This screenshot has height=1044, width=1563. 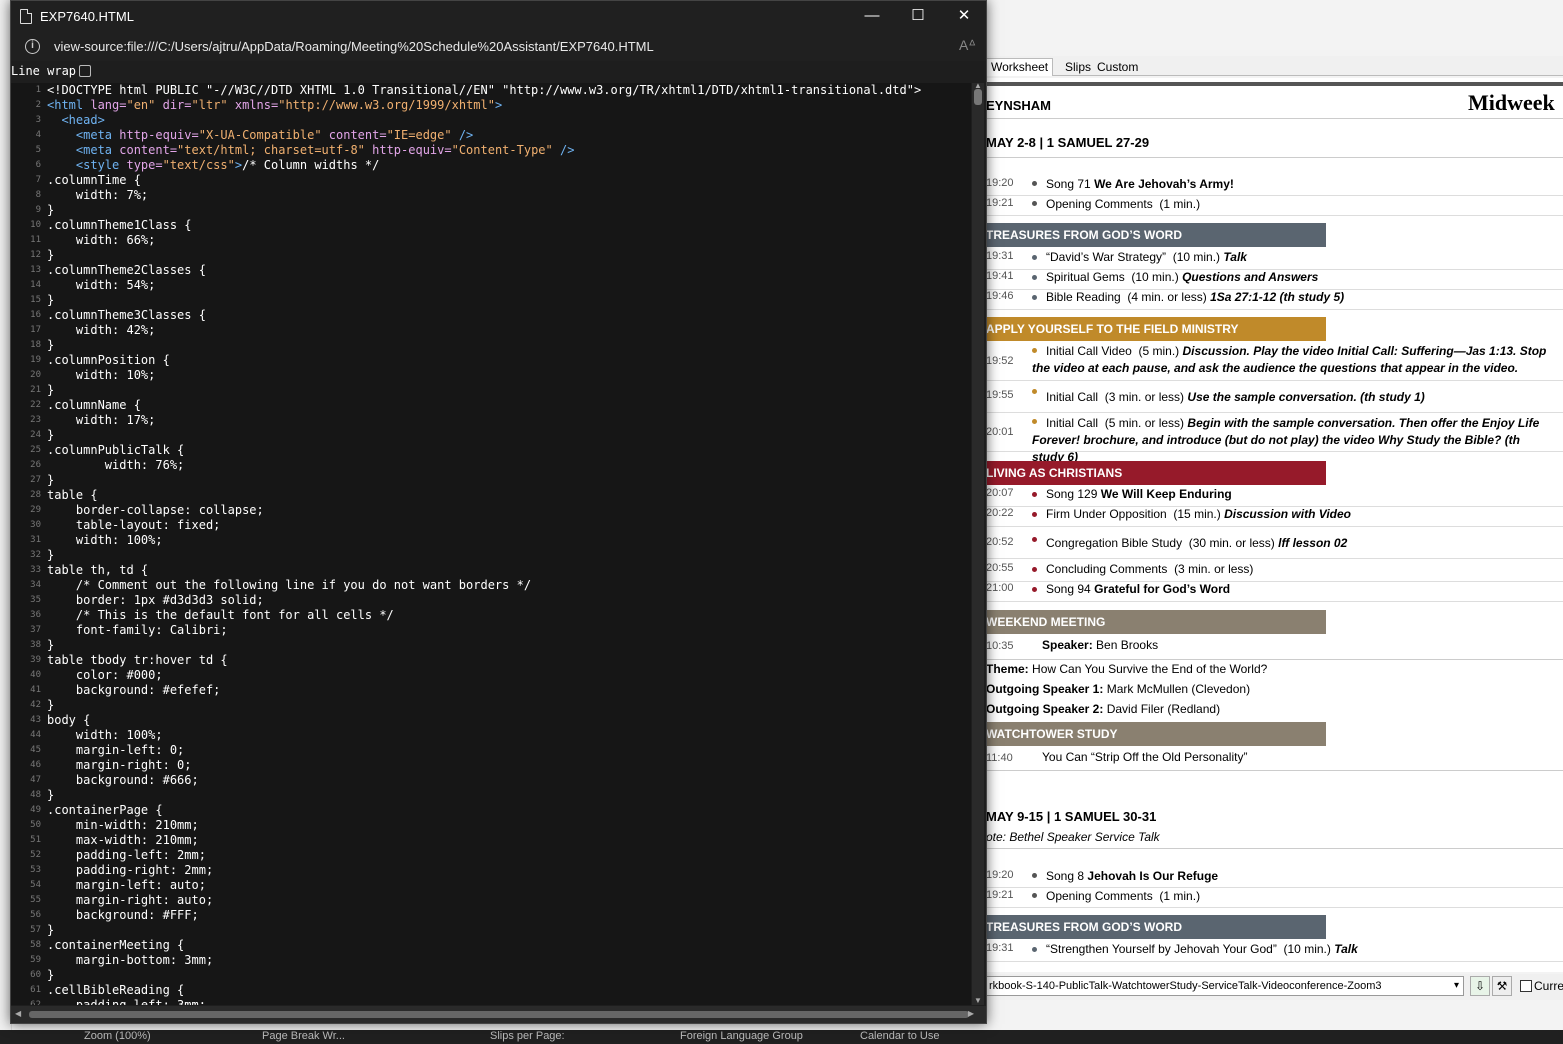 What do you see at coordinates (35, 705) in the screenshot?
I see `line-number: 42` at bounding box center [35, 705].